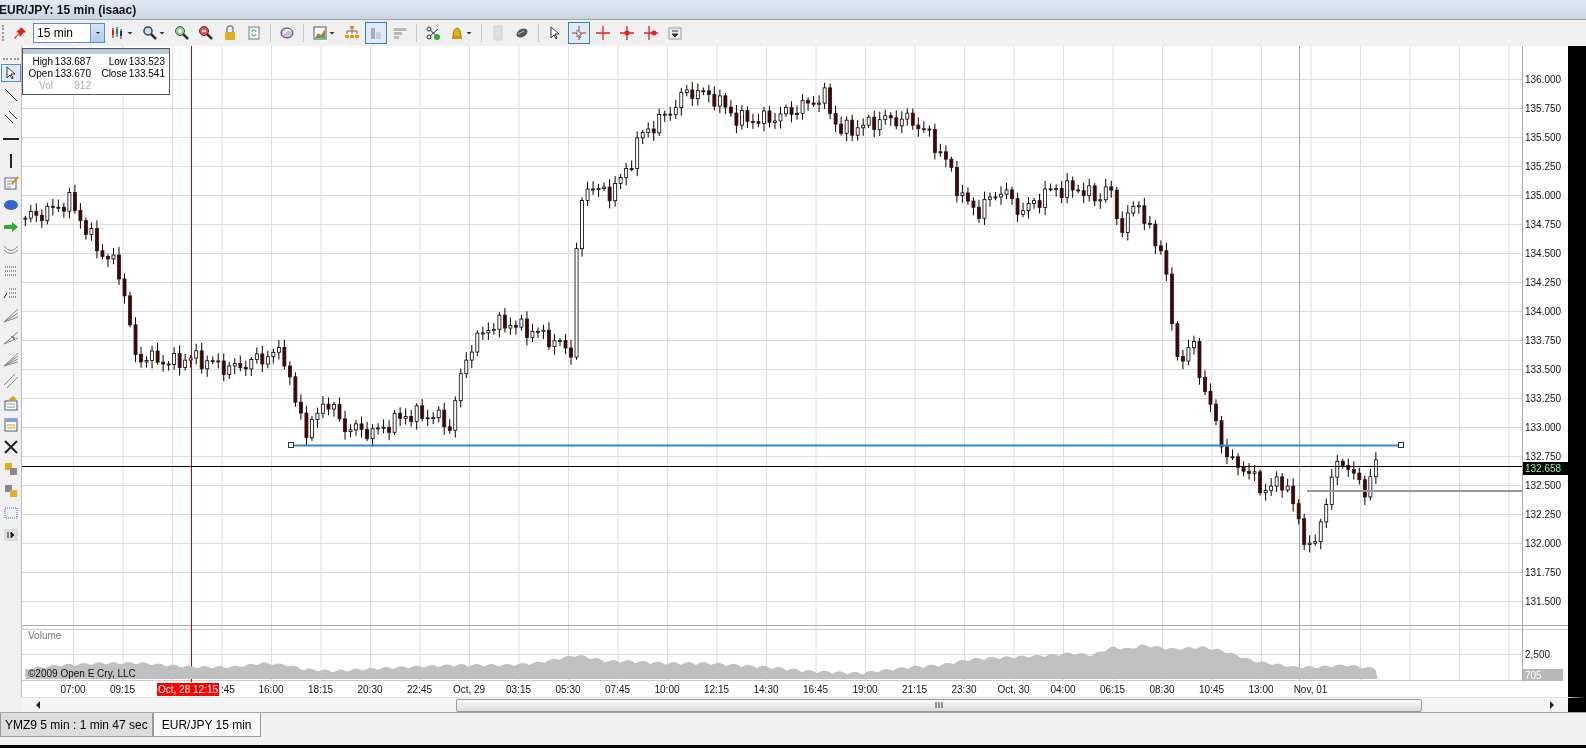 This screenshot has height=748, width=1586. What do you see at coordinates (1063, 689) in the screenshot?
I see `time-axis-label: 04:00` at bounding box center [1063, 689].